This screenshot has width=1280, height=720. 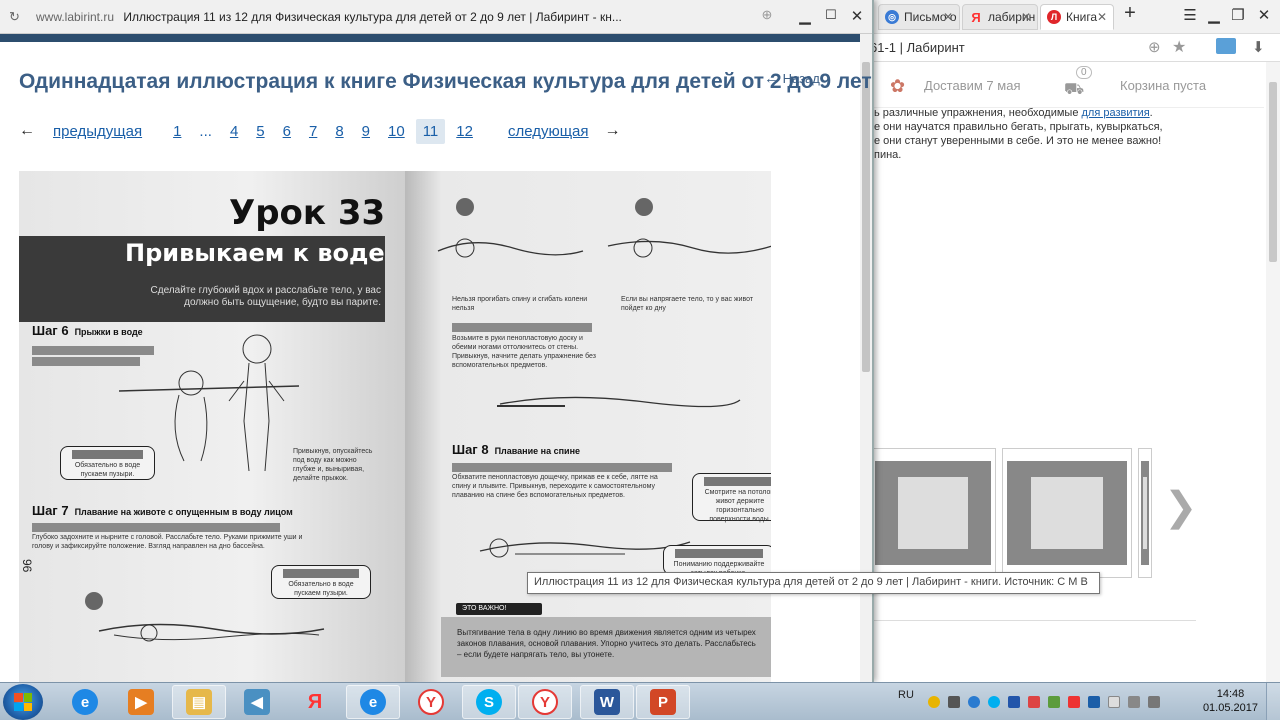 I want to click on back-link: ← Назад, so click(x=792, y=78).